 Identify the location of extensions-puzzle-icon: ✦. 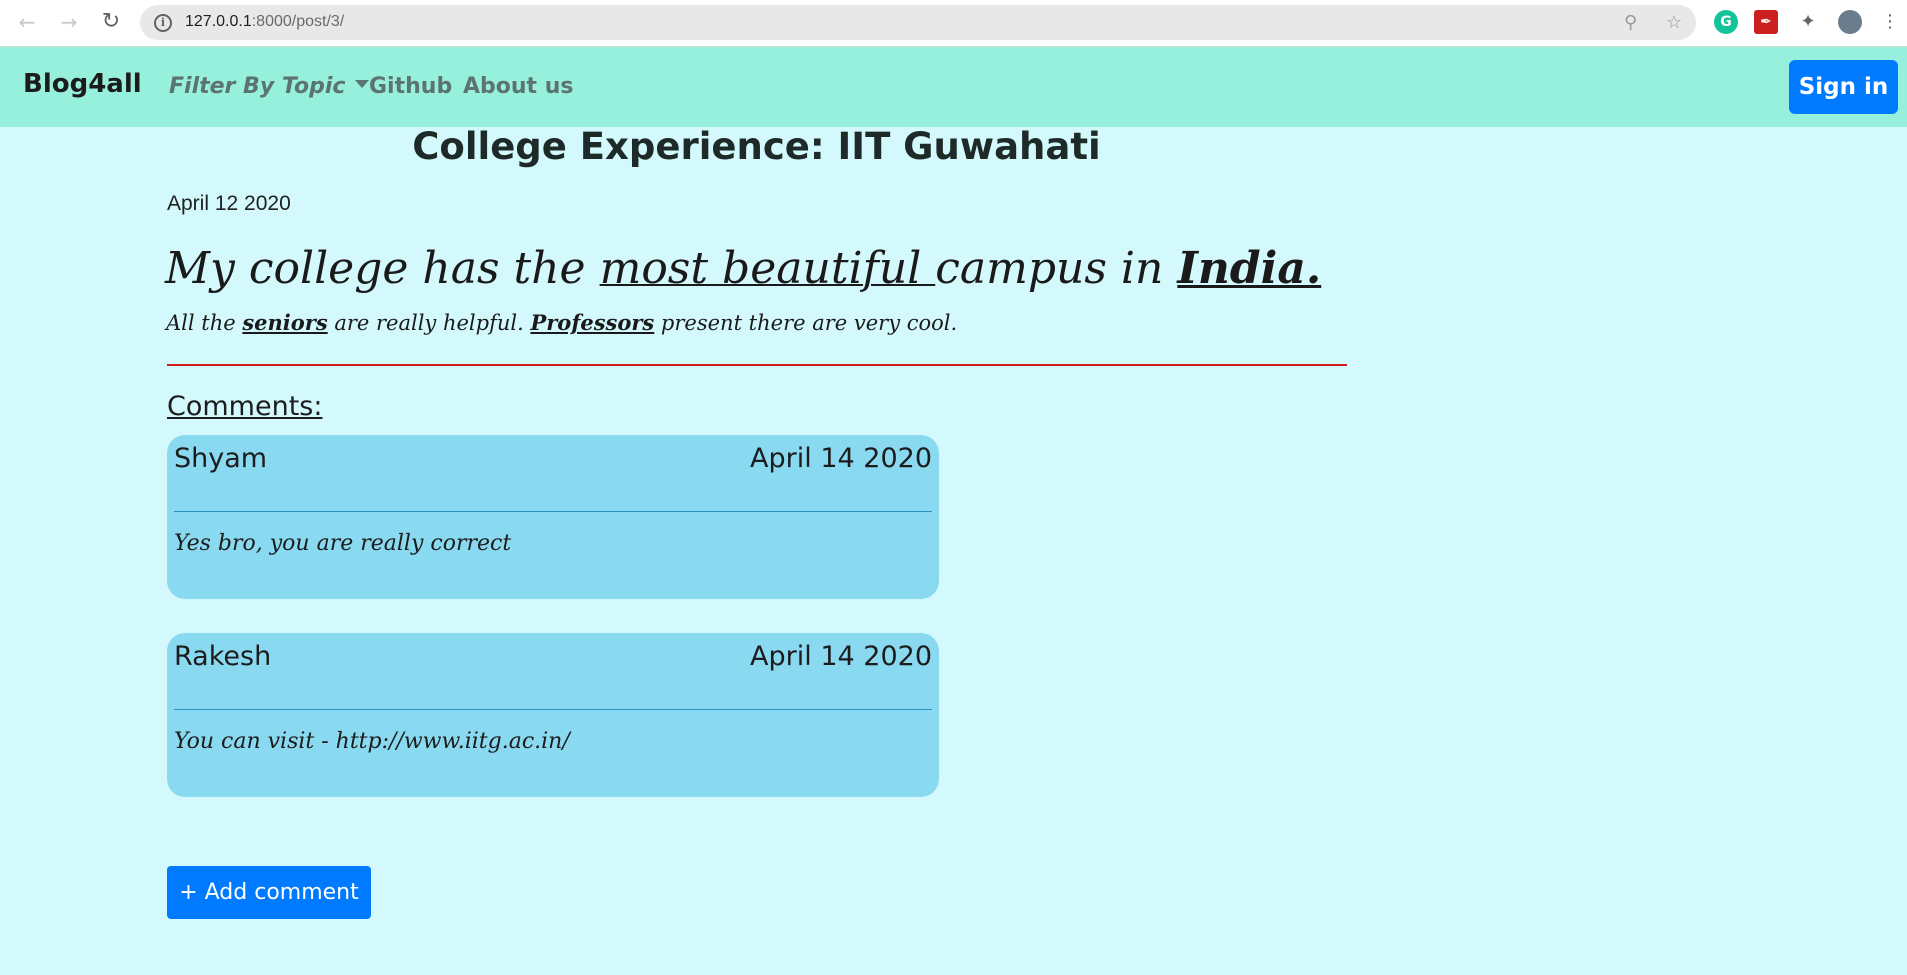
(1808, 22).